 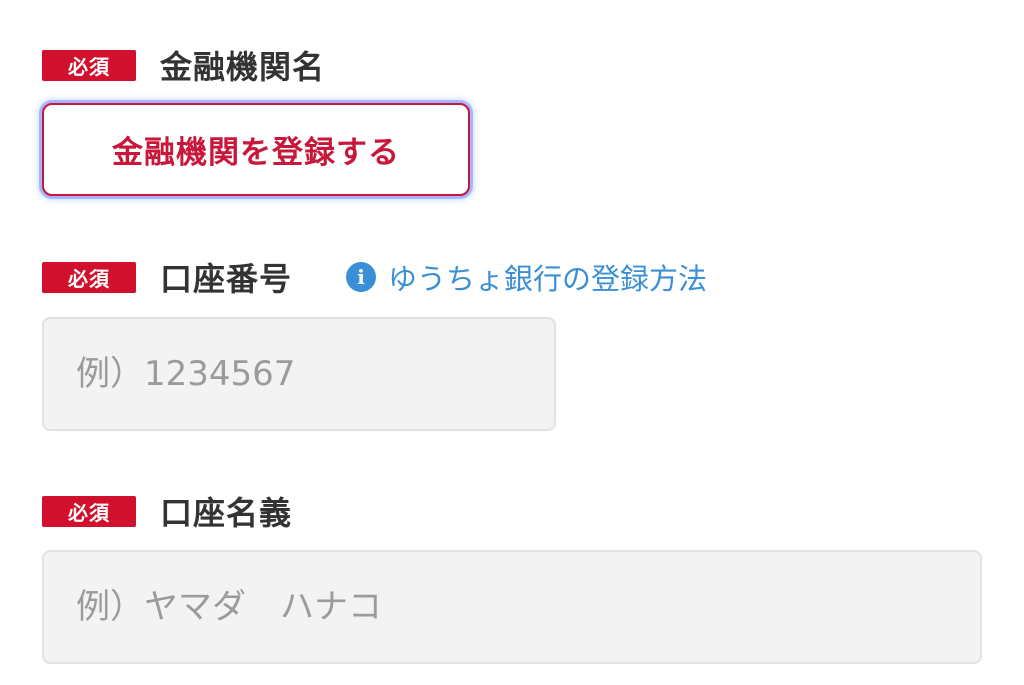 What do you see at coordinates (243, 67) in the screenshot?
I see `bank-name-label: 金融機関名` at bounding box center [243, 67].